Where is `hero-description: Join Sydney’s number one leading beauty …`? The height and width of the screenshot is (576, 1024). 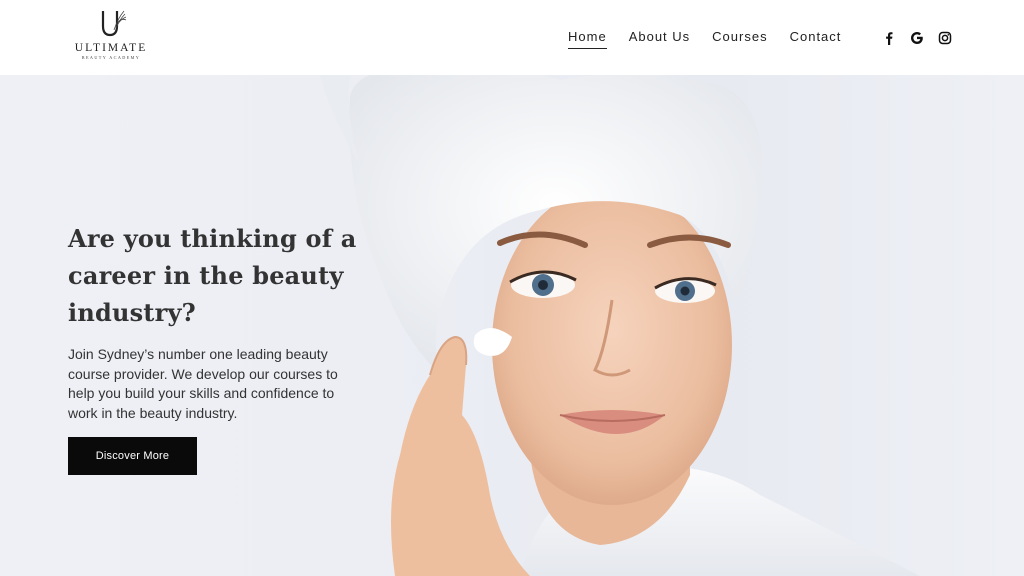
hero-description: Join Sydney’s number one leading beauty … is located at coordinates (203, 383).